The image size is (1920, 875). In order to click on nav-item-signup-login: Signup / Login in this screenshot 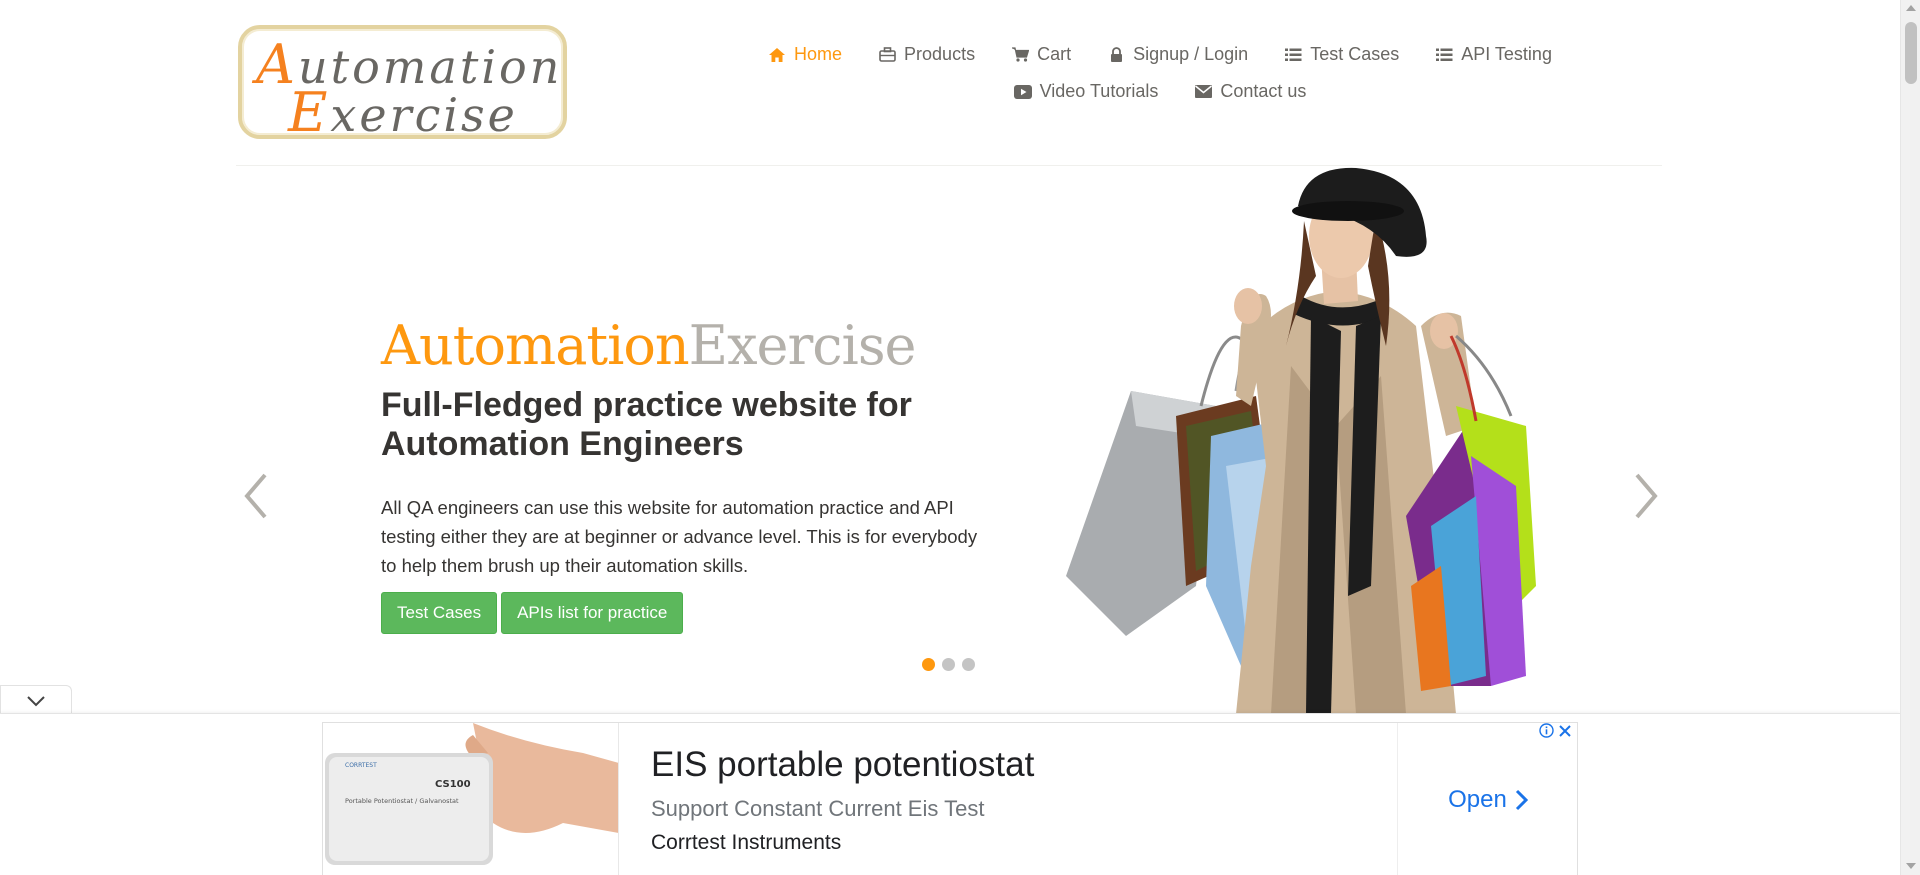, I will do `click(1177, 54)`.